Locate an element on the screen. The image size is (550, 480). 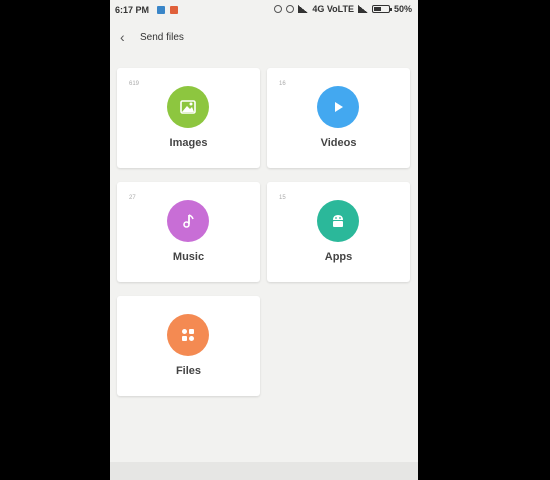
category-label: Images is located at coordinates (188, 143).